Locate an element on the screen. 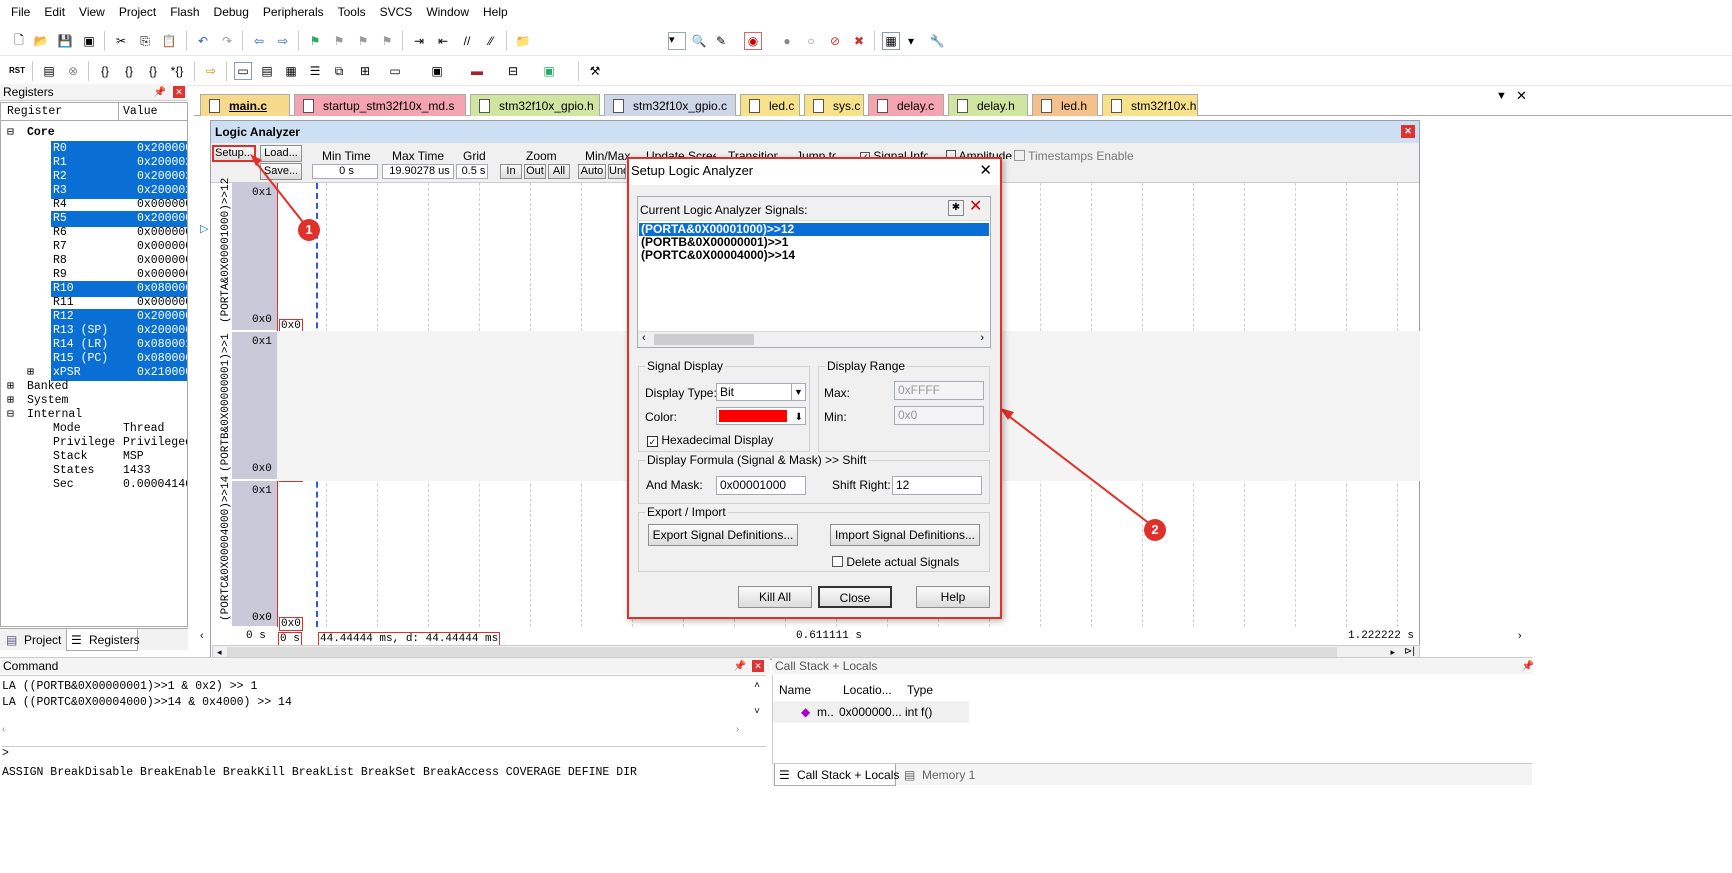  col-name: Name is located at coordinates (795, 690).